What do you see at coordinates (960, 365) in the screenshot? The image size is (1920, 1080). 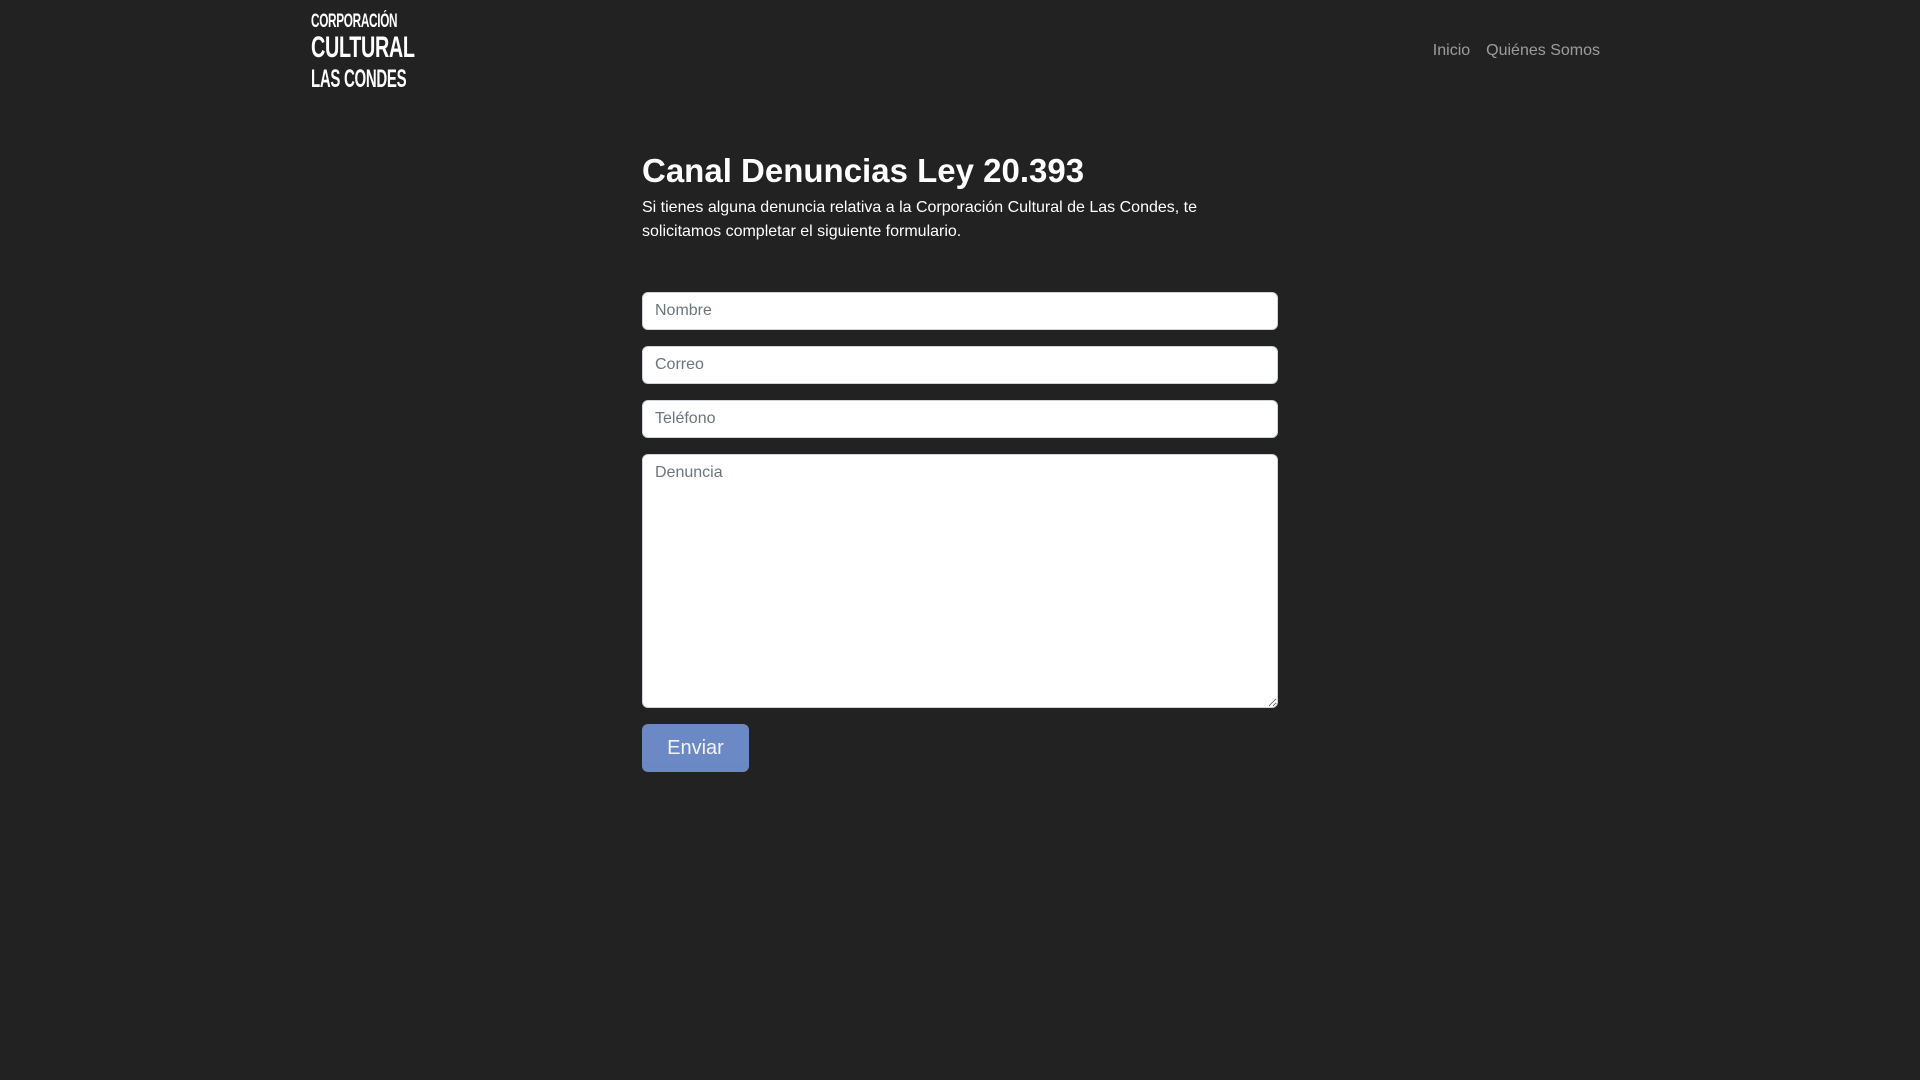 I see `email-input` at bounding box center [960, 365].